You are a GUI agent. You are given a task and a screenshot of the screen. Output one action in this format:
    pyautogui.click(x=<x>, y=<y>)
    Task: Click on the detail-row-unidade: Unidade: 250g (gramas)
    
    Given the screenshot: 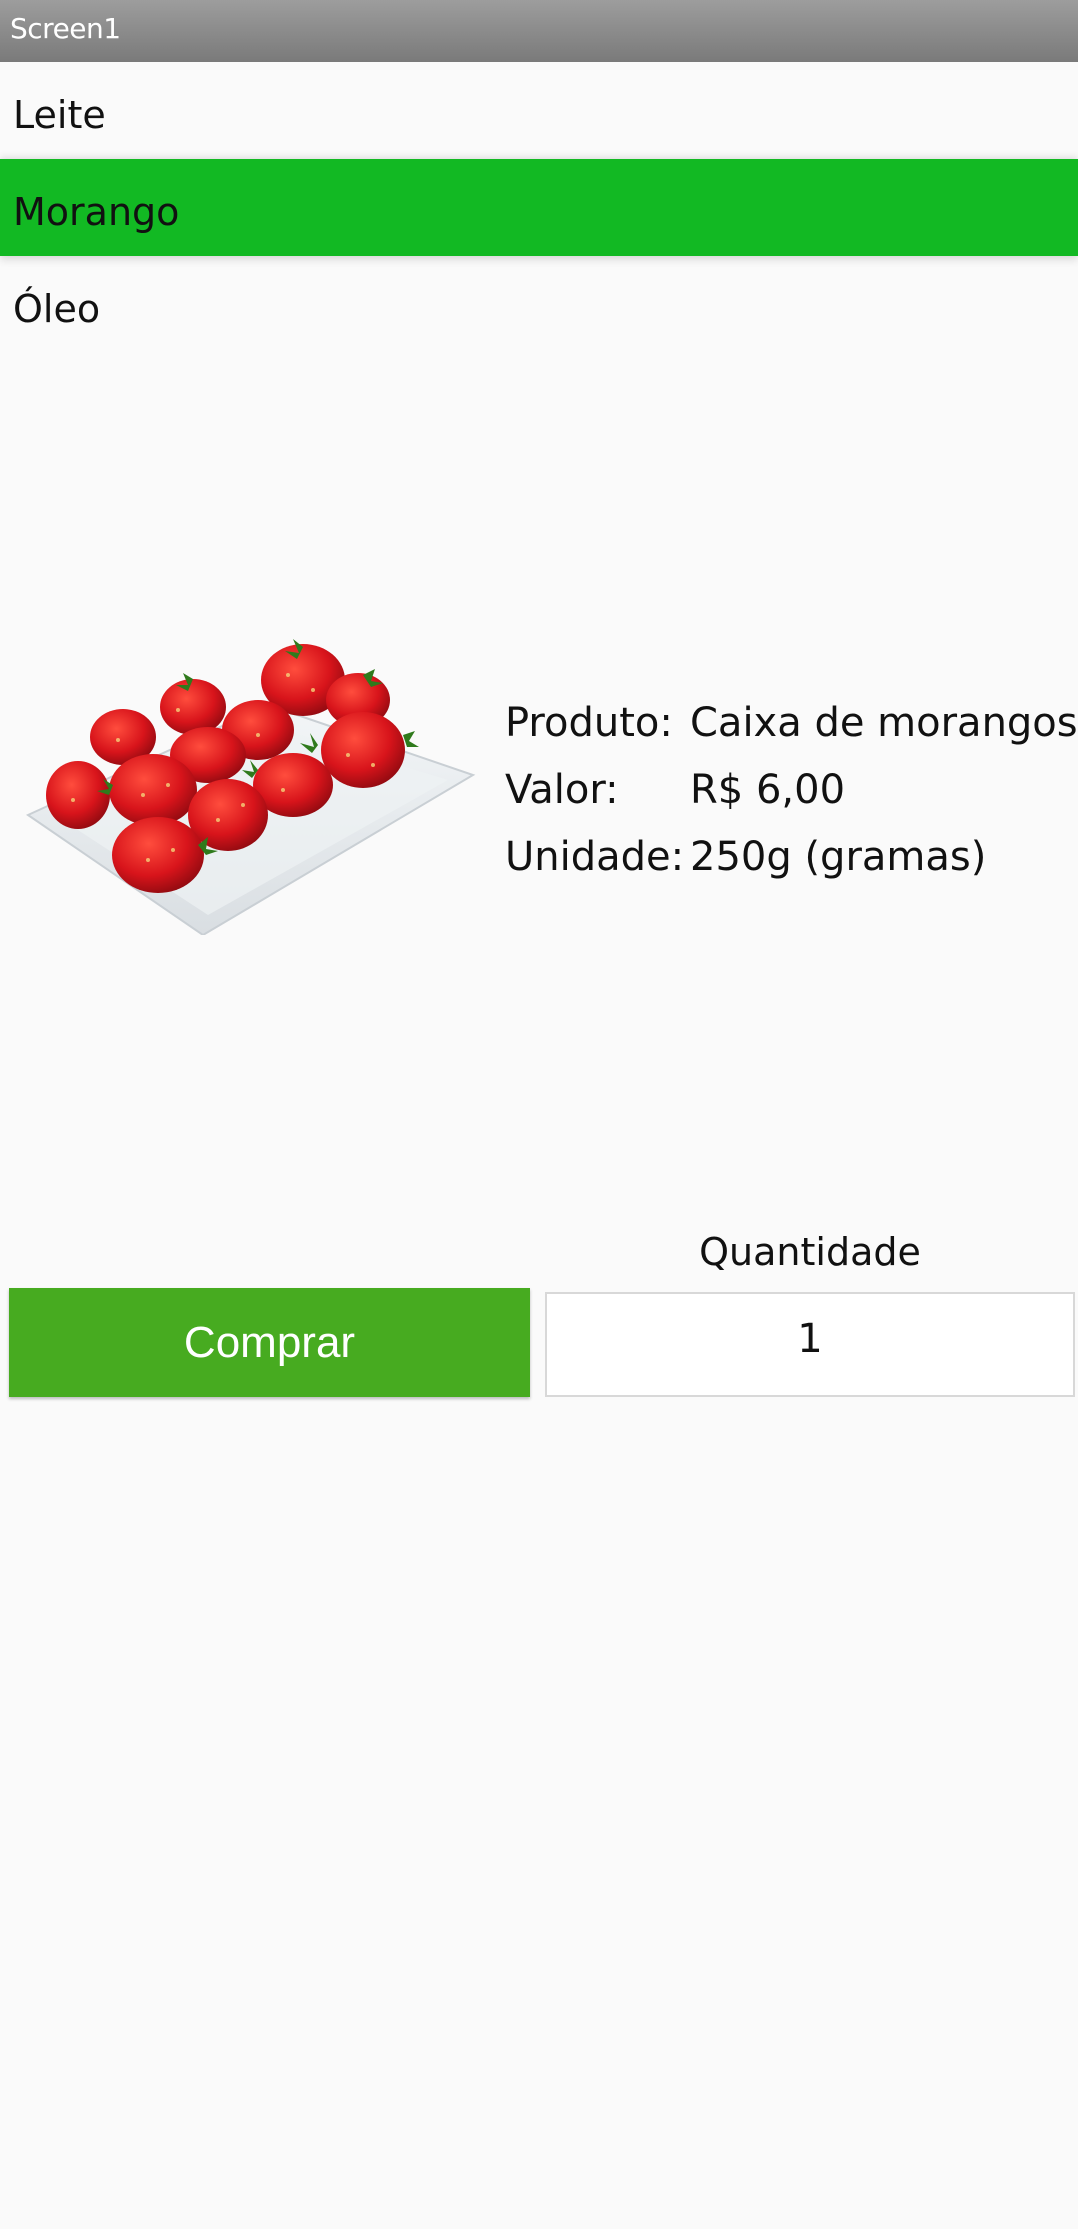 What is the action you would take?
    pyautogui.click(x=791, y=857)
    